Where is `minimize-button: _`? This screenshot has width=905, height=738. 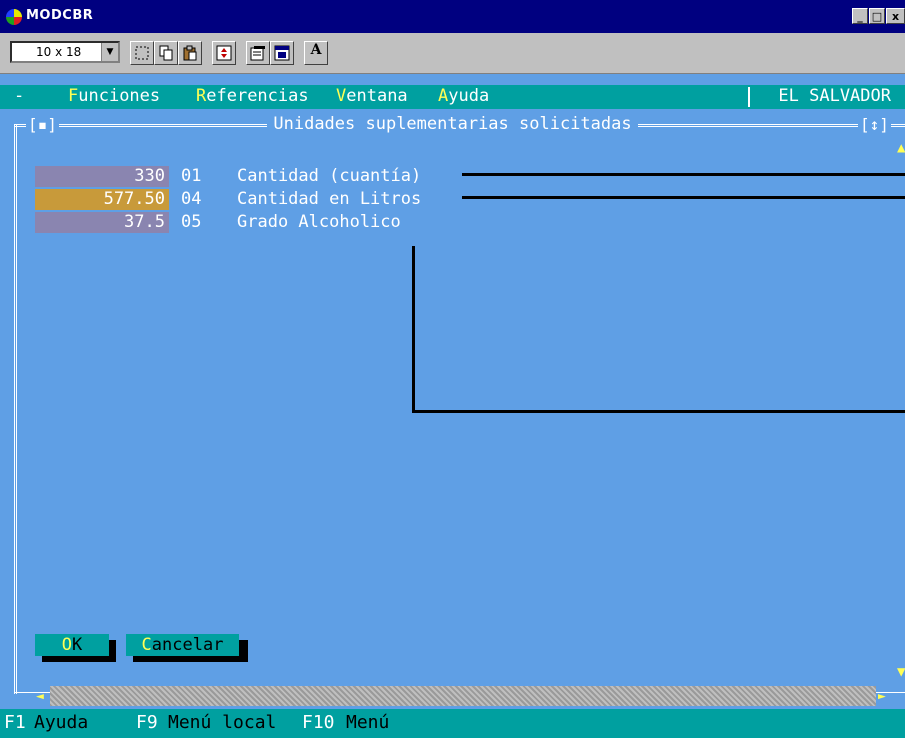
minimize-button: _ is located at coordinates (860, 16).